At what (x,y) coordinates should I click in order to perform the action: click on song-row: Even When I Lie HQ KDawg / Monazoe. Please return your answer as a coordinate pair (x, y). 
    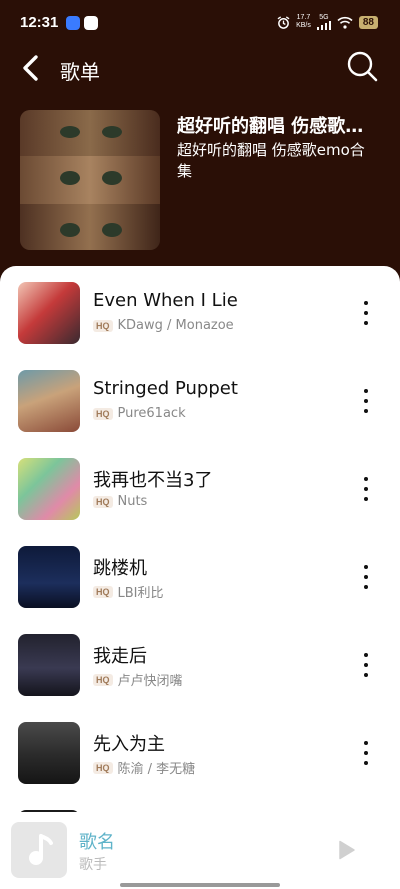
    Looking at the image, I should click on (200, 322).